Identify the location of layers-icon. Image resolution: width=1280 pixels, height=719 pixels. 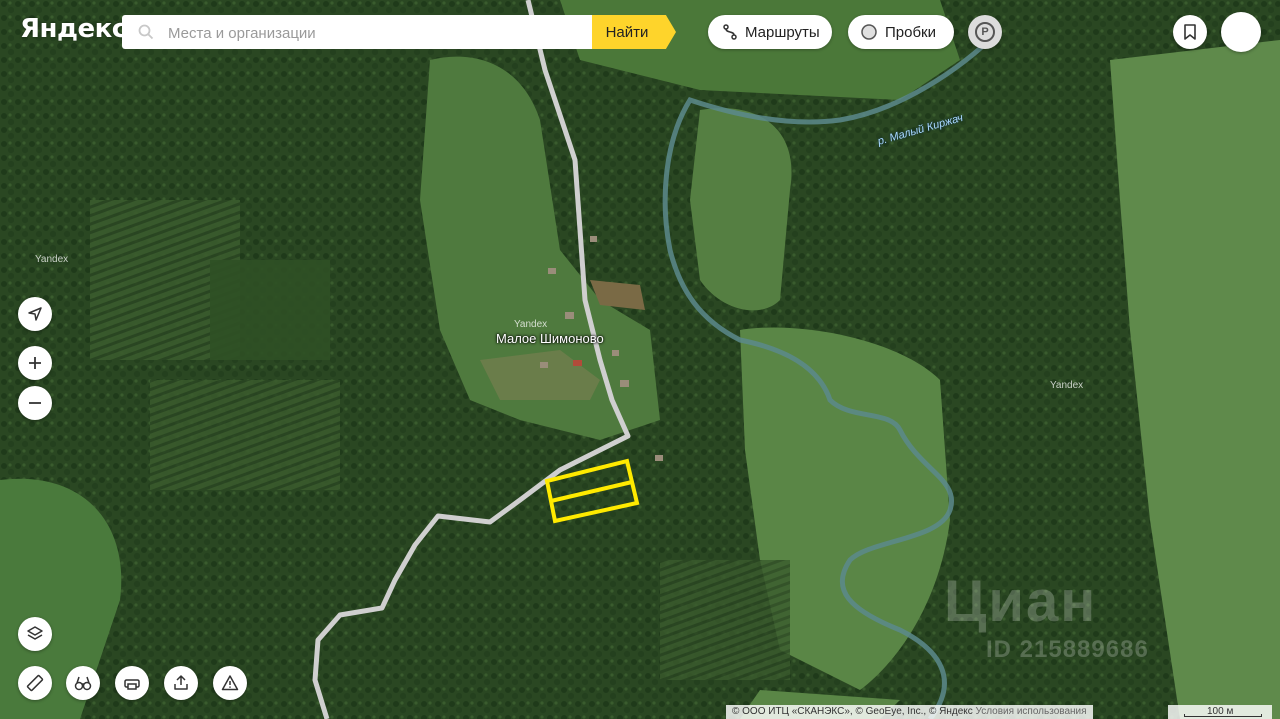
(35, 633).